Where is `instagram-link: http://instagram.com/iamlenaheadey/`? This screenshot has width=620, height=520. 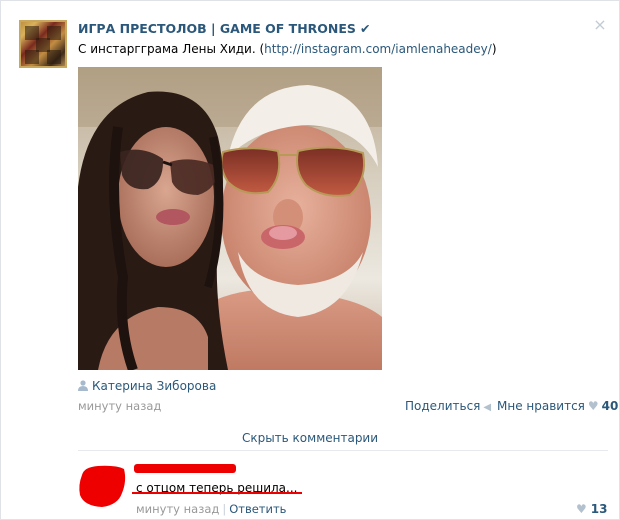
instagram-link: http://instagram.com/iamlenaheadey/ is located at coordinates (378, 49).